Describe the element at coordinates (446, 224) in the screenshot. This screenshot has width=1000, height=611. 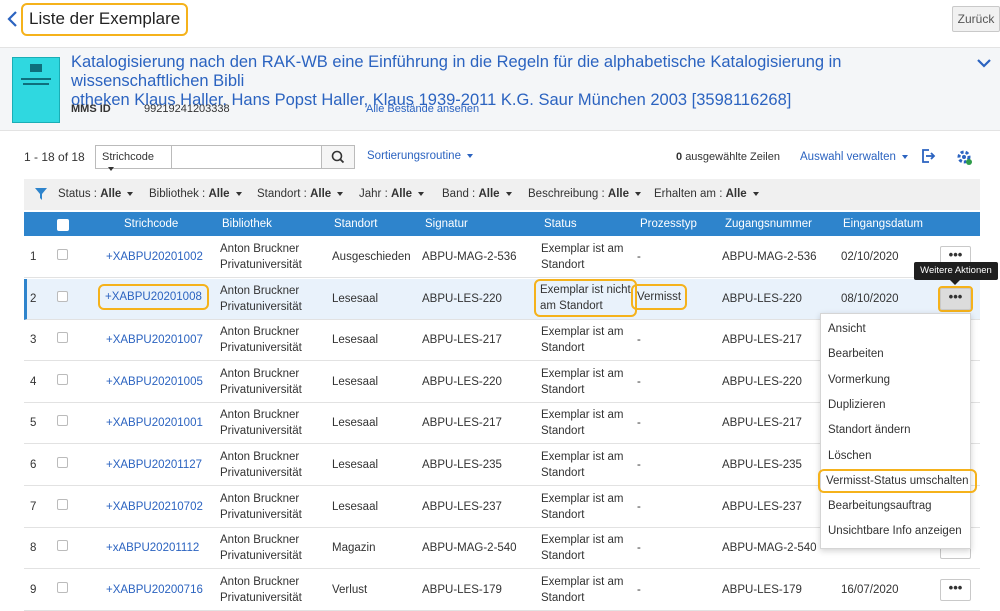
I see `column-header-signature: Signatur` at that location.